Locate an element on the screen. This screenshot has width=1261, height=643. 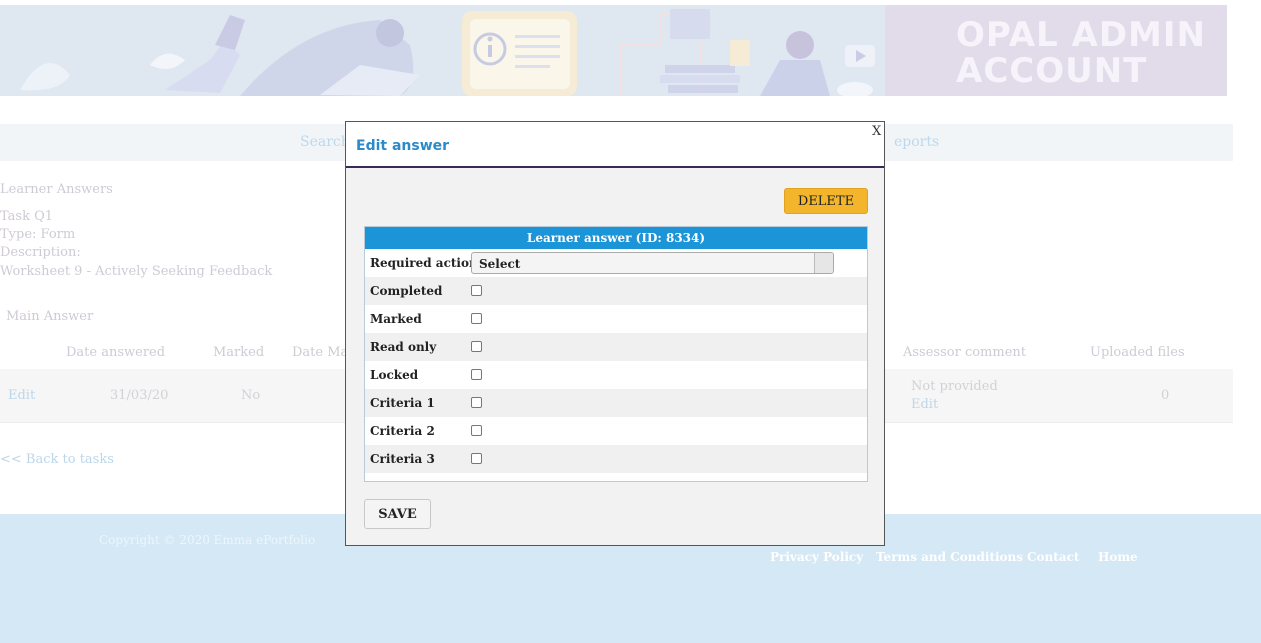
criteria-1-label: Criteria 1 is located at coordinates (402, 403).